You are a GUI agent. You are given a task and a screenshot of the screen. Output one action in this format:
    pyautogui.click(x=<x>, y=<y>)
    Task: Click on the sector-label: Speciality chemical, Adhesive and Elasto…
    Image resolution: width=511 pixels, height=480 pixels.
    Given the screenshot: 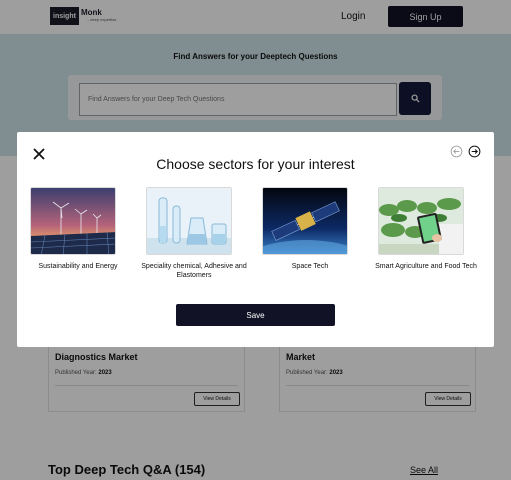 What is the action you would take?
    pyautogui.click(x=194, y=271)
    